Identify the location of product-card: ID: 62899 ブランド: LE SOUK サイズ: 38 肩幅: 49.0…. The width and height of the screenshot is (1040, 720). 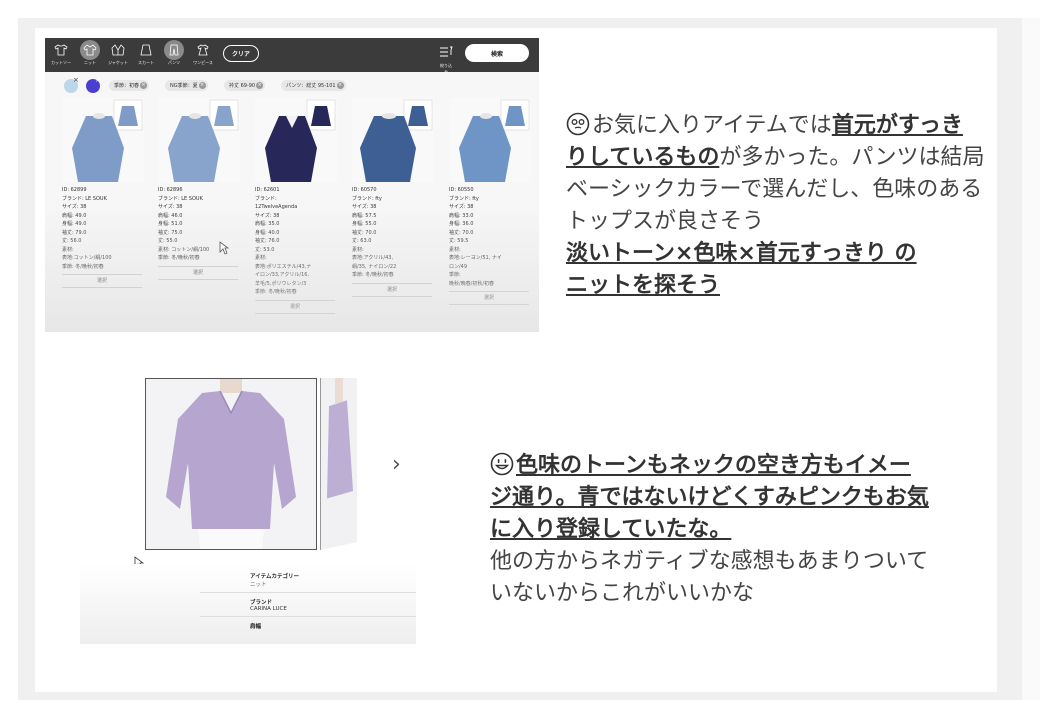
(105, 193).